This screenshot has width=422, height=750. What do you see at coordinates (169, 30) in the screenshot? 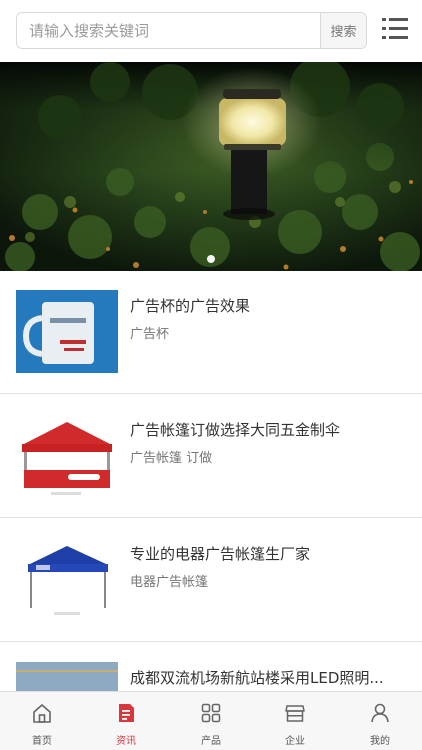
I see `search-input` at bounding box center [169, 30].